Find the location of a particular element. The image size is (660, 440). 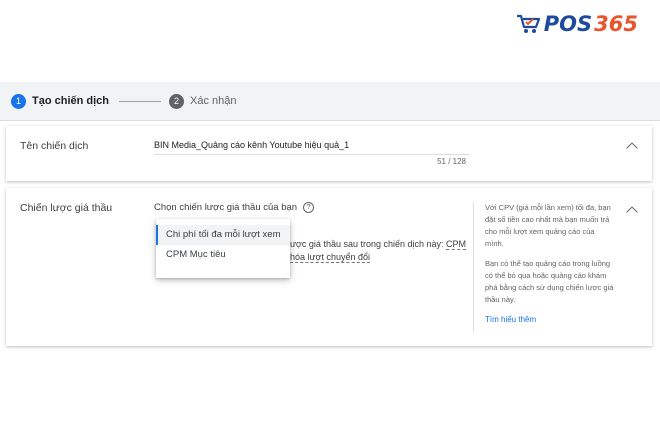

bidding-strategy-label: Chiến lược giá thầu is located at coordinates (66, 208).